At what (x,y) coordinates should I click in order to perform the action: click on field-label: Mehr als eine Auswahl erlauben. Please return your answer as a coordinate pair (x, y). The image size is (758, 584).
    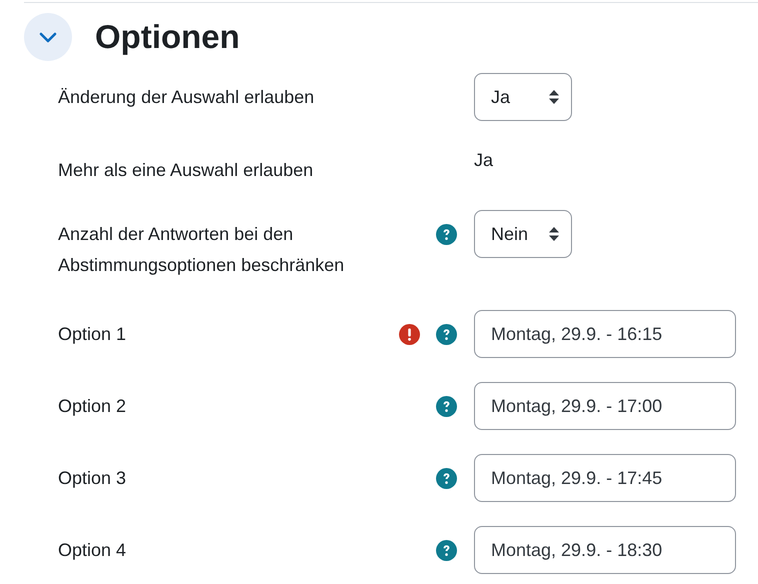
    Looking at the image, I should click on (186, 170).